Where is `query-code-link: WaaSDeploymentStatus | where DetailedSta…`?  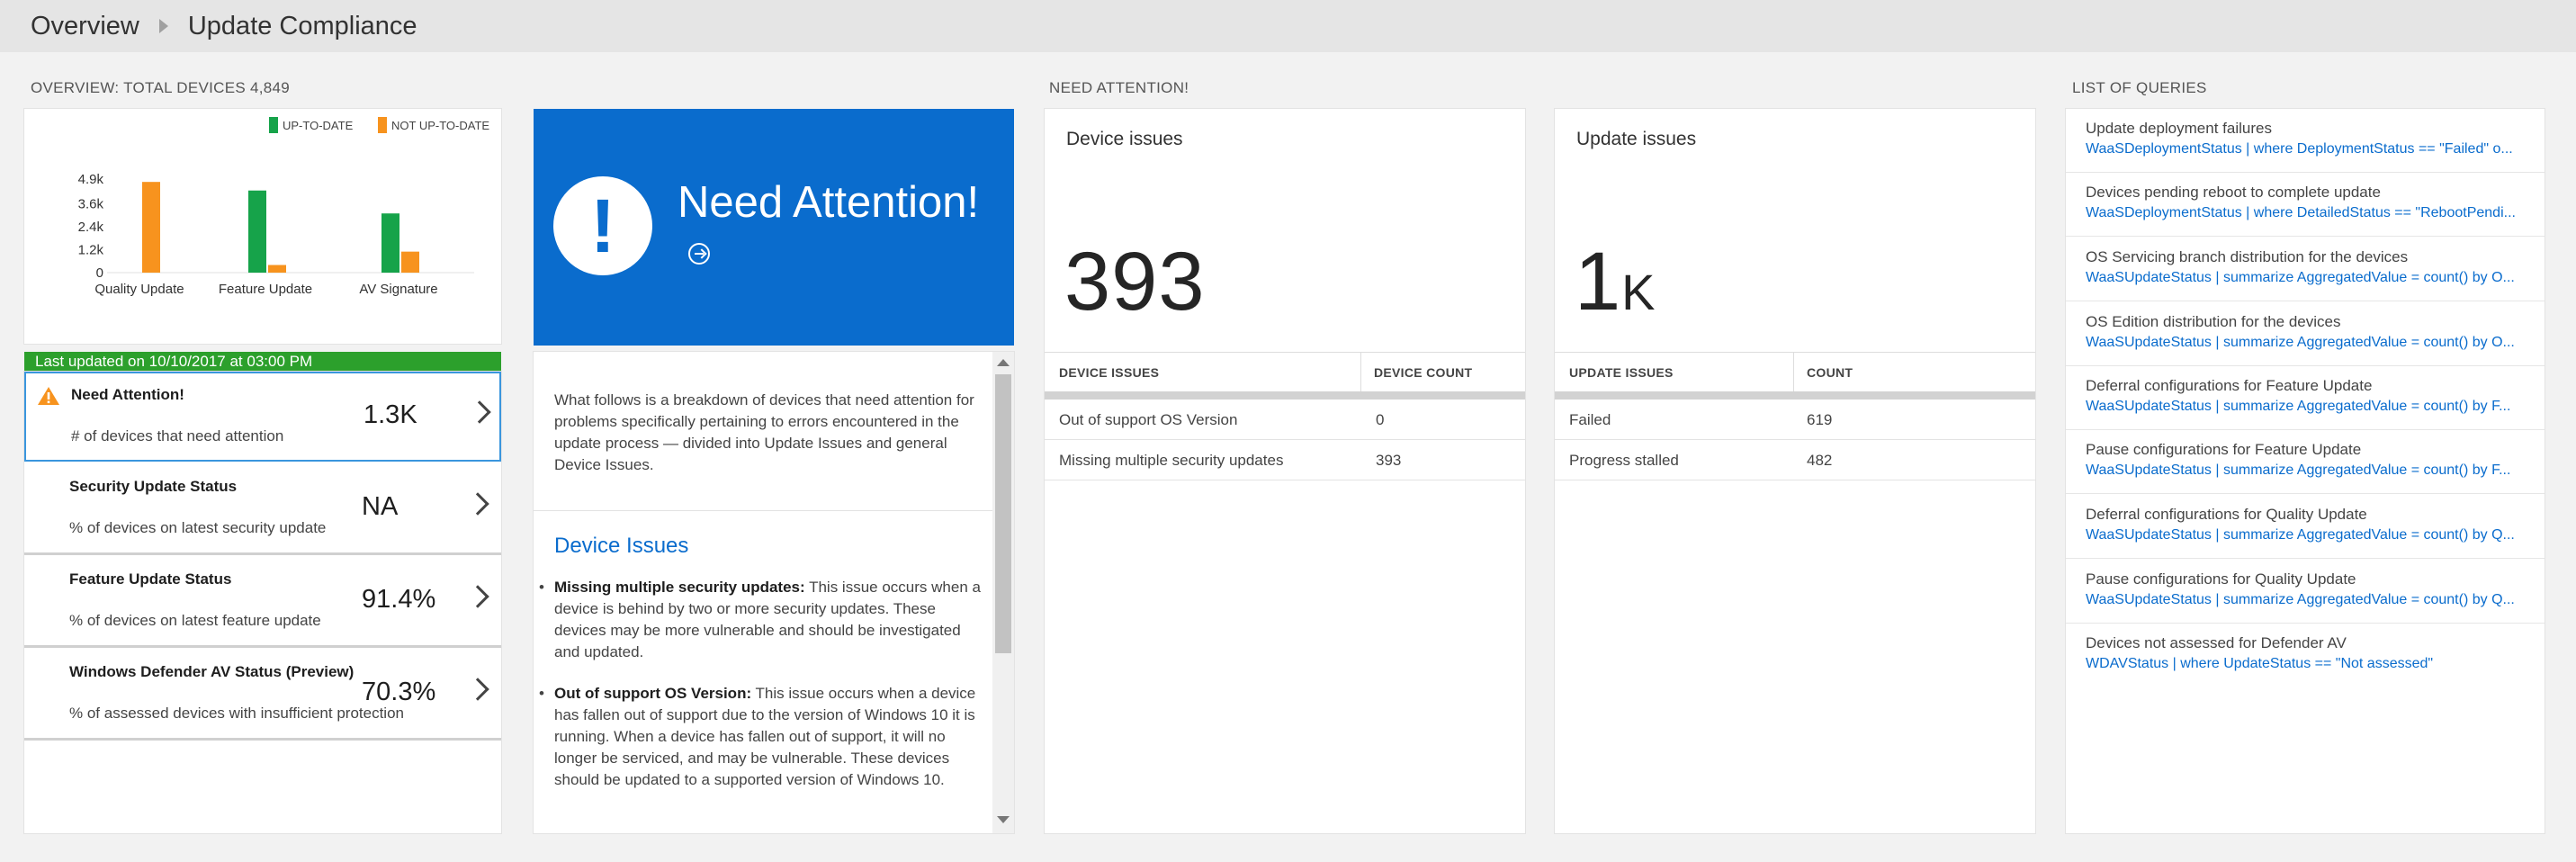 query-code-link: WaaSDeploymentStatus | where DetailedSta… is located at coordinates (2311, 213).